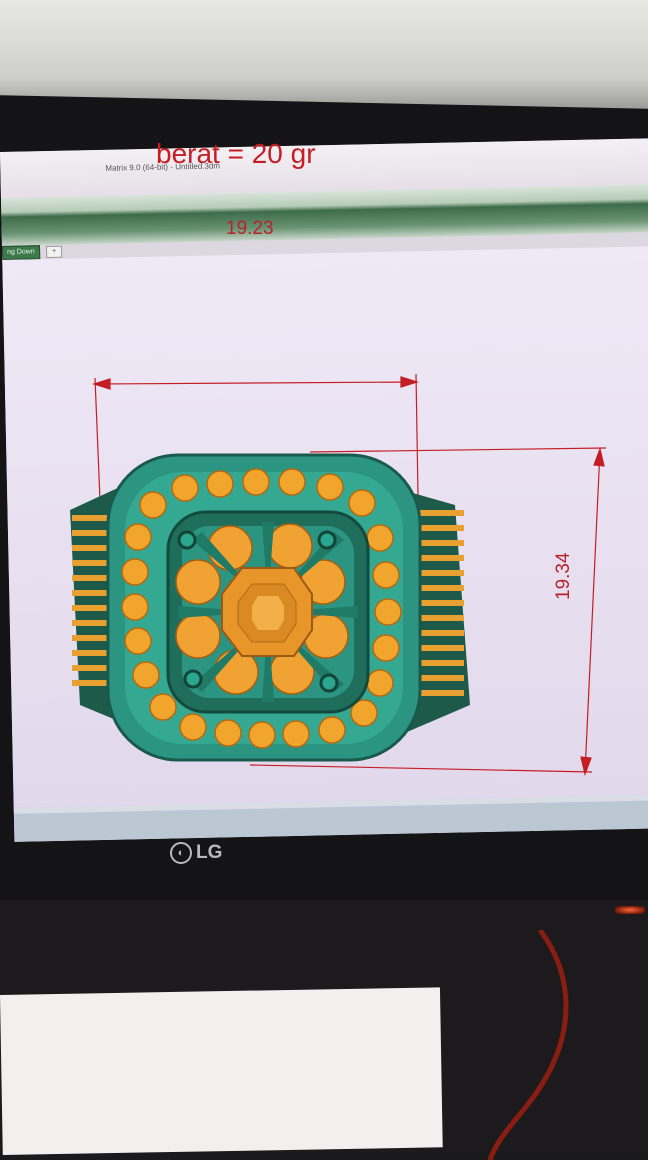 The image size is (648, 1160). I want to click on red-cable, so click(528, 1045).